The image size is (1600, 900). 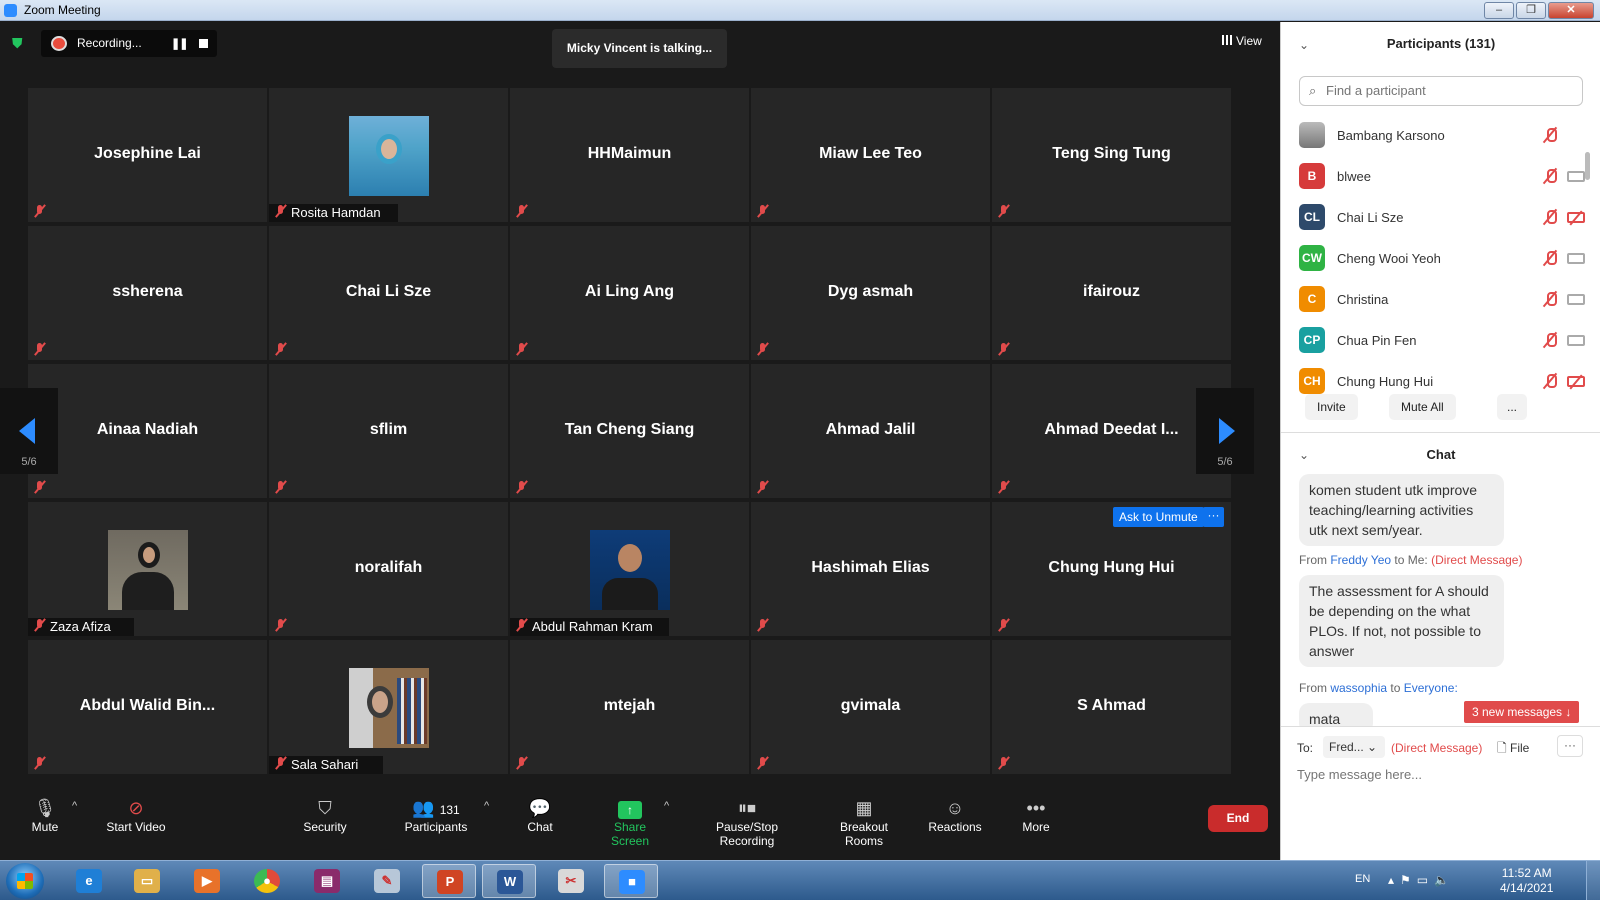 What do you see at coordinates (29, 462) in the screenshot?
I see `page-indicator-left: 5/6` at bounding box center [29, 462].